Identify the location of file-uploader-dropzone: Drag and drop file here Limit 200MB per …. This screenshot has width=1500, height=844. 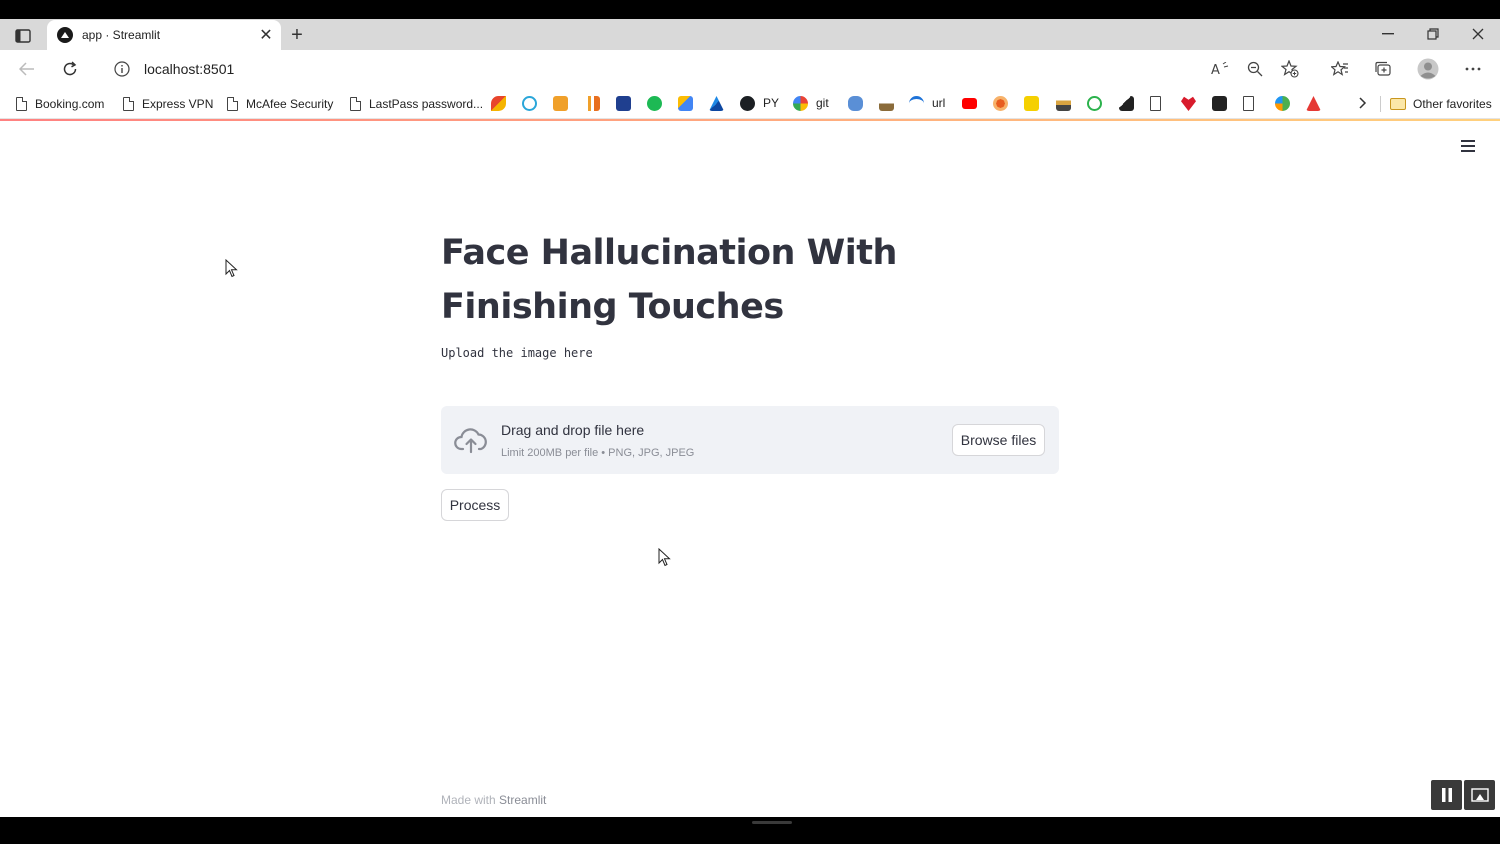
(750, 440).